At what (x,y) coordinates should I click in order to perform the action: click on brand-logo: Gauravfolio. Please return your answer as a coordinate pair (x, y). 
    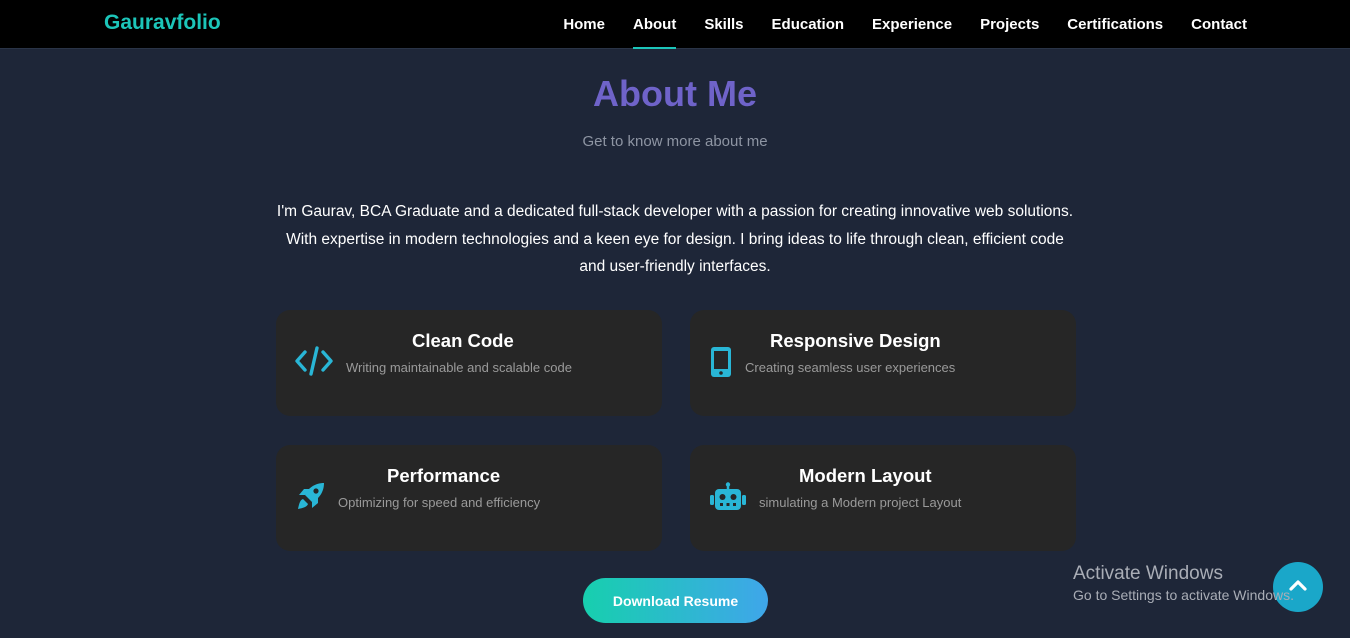
    Looking at the image, I should click on (162, 23).